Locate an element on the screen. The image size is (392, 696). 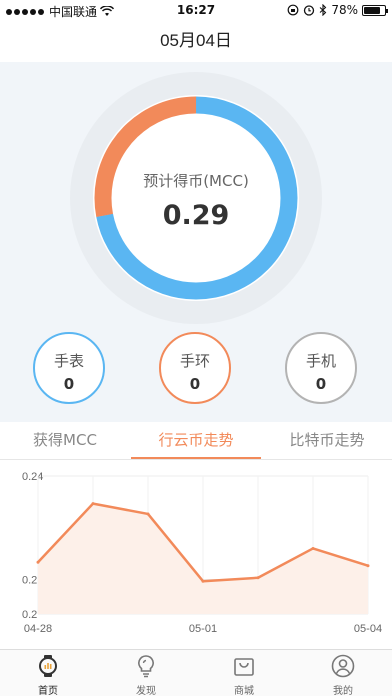
battery-percent: 78% is located at coordinates (344, 10).